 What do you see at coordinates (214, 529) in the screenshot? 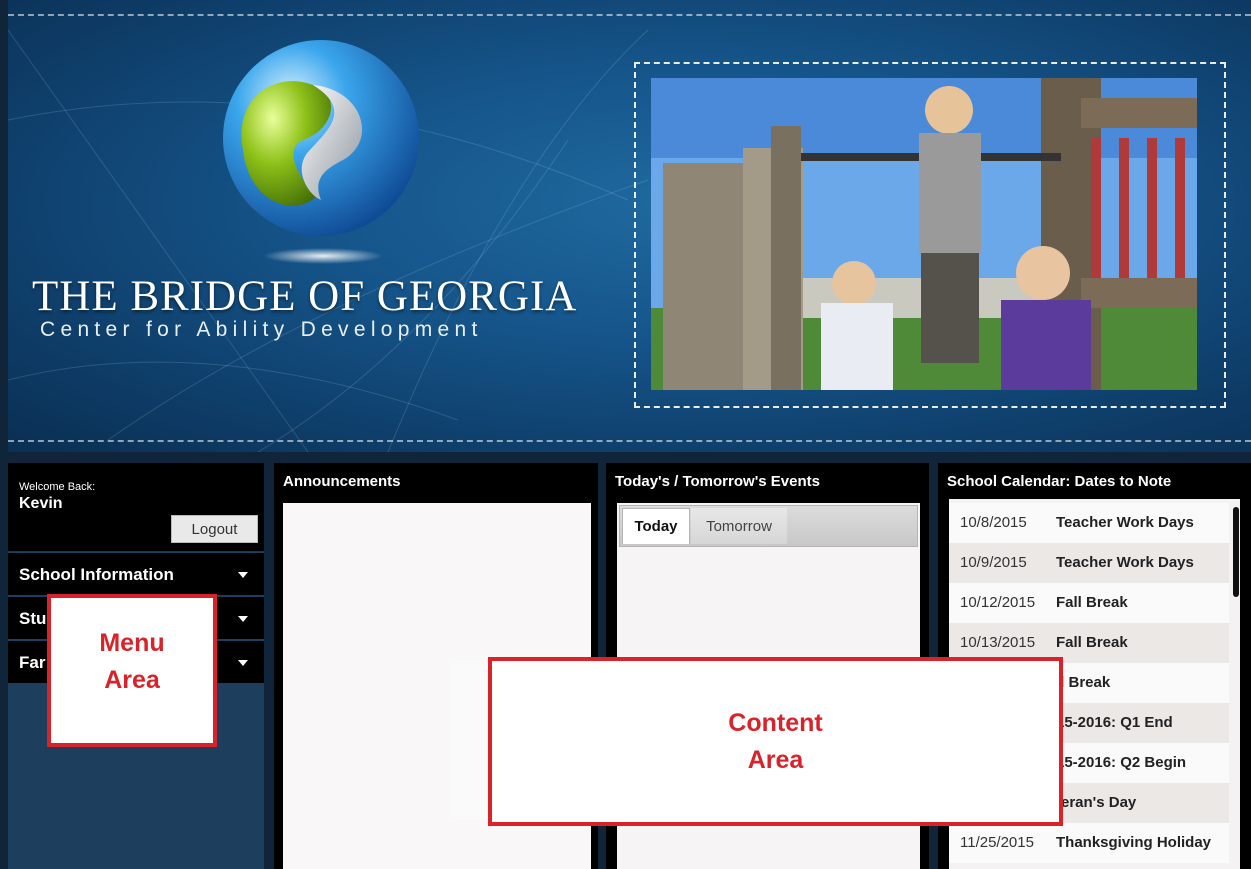
I see `logout-button: Logout` at bounding box center [214, 529].